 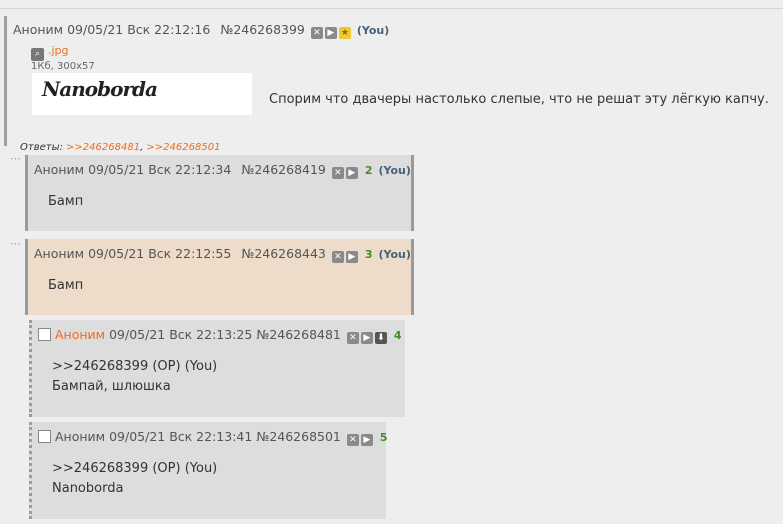 I want to click on file-ext: .jpg, so click(x=58, y=50).